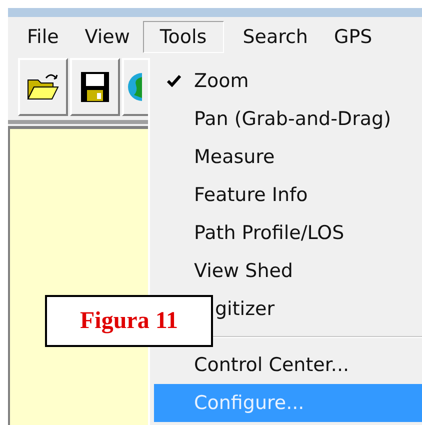 The height and width of the screenshot is (425, 422). What do you see at coordinates (275, 37) in the screenshot?
I see `menu-bar-item: Search` at bounding box center [275, 37].